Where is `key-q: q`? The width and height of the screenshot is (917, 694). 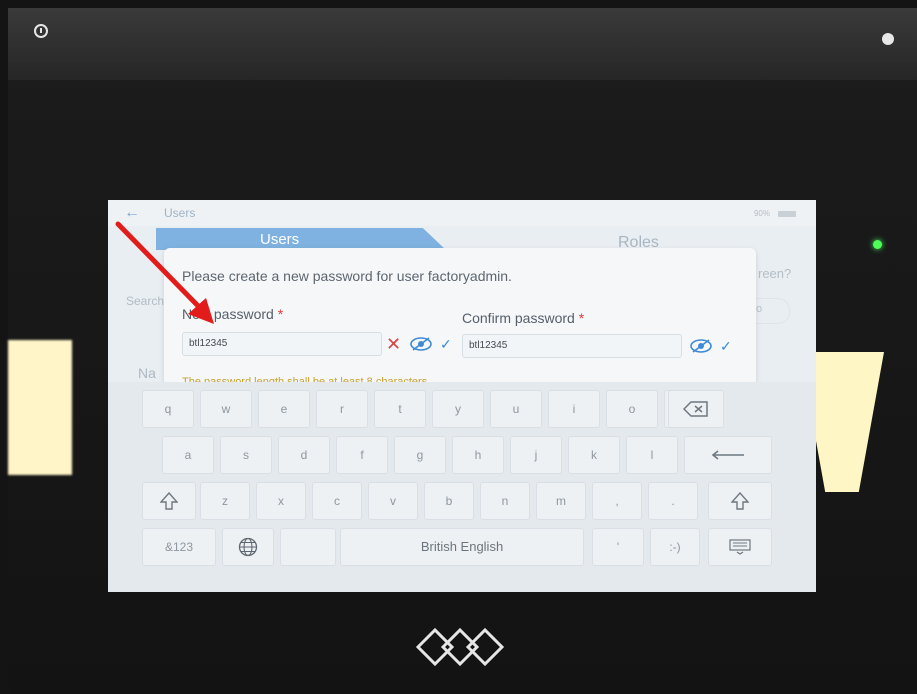
key-q: q is located at coordinates (168, 409).